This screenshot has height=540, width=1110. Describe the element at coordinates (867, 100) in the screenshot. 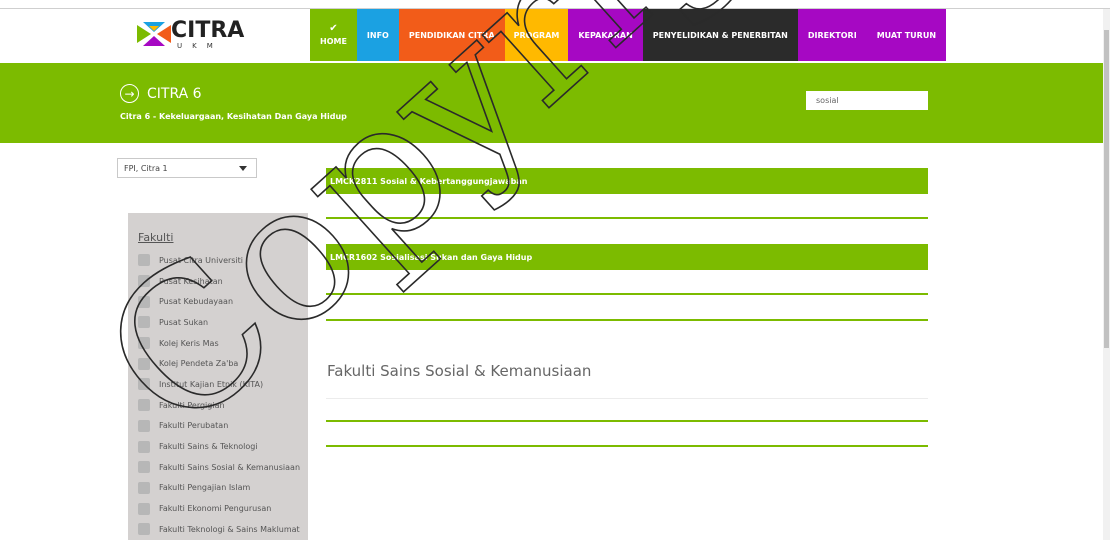

I see `search-input` at that location.